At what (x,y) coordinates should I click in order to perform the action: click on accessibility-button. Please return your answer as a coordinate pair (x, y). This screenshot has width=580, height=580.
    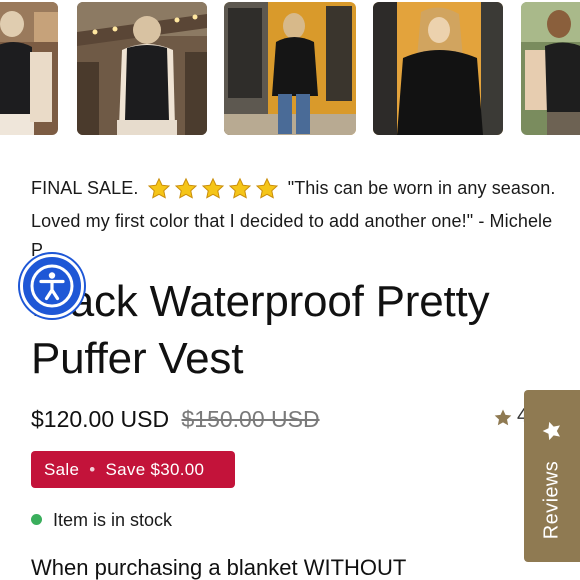
    Looking at the image, I should click on (52, 286).